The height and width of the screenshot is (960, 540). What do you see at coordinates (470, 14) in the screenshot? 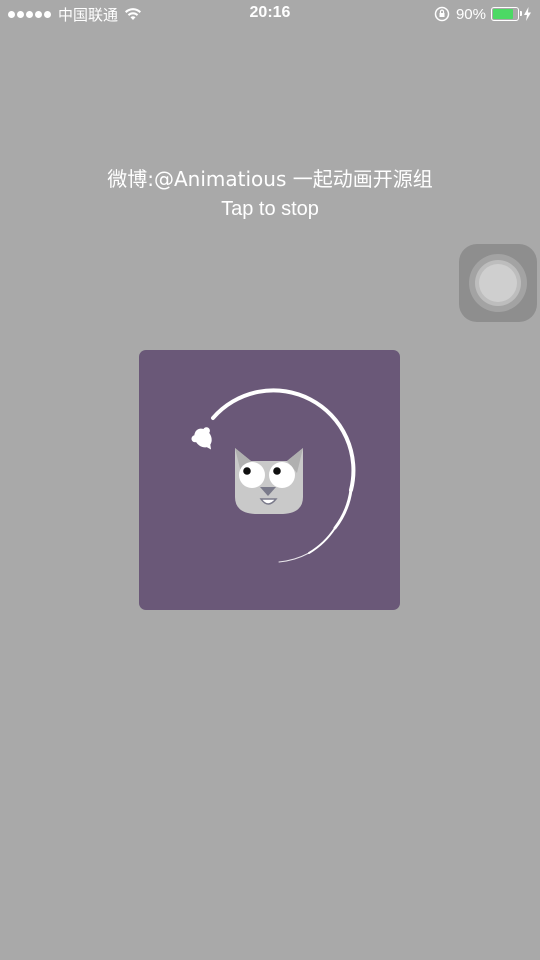
I see `battery-percent: 90%` at bounding box center [470, 14].